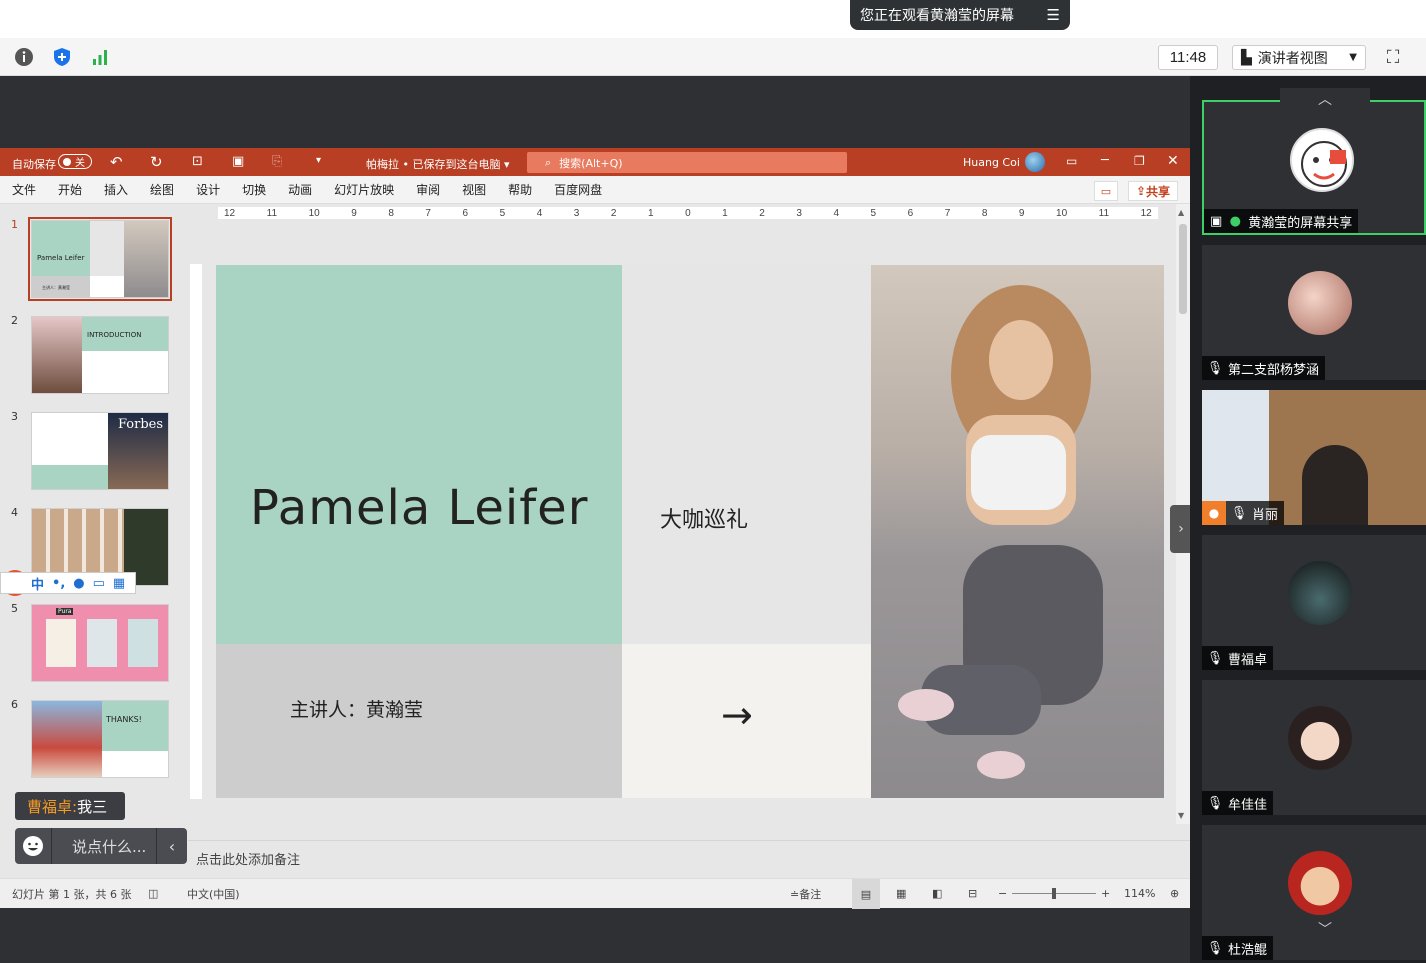  I want to click on slide-thumb-2: INTRODUCTION, so click(100, 355).